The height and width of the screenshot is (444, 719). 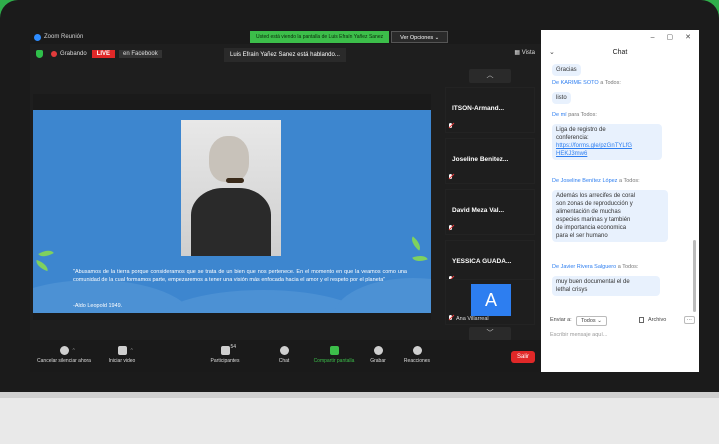 I want to click on portrait-pipe, so click(x=235, y=180).